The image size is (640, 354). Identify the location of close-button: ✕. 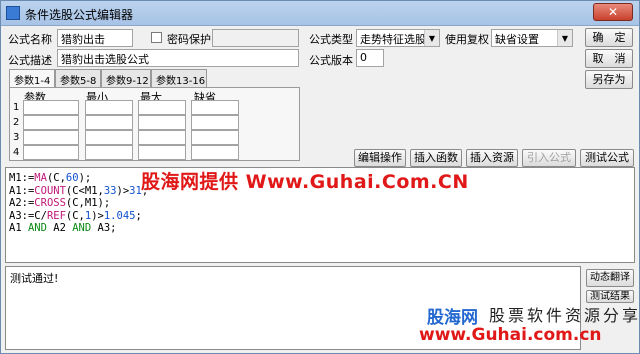
(613, 12).